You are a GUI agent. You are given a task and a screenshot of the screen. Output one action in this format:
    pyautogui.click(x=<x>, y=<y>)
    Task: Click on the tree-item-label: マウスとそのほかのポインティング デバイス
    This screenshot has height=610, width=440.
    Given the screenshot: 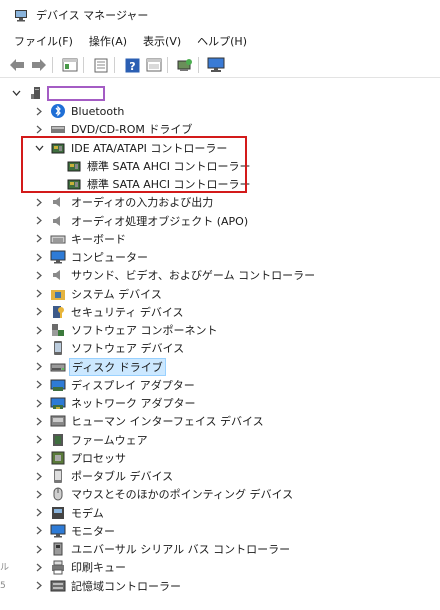 What is the action you would take?
    pyautogui.click(x=182, y=495)
    